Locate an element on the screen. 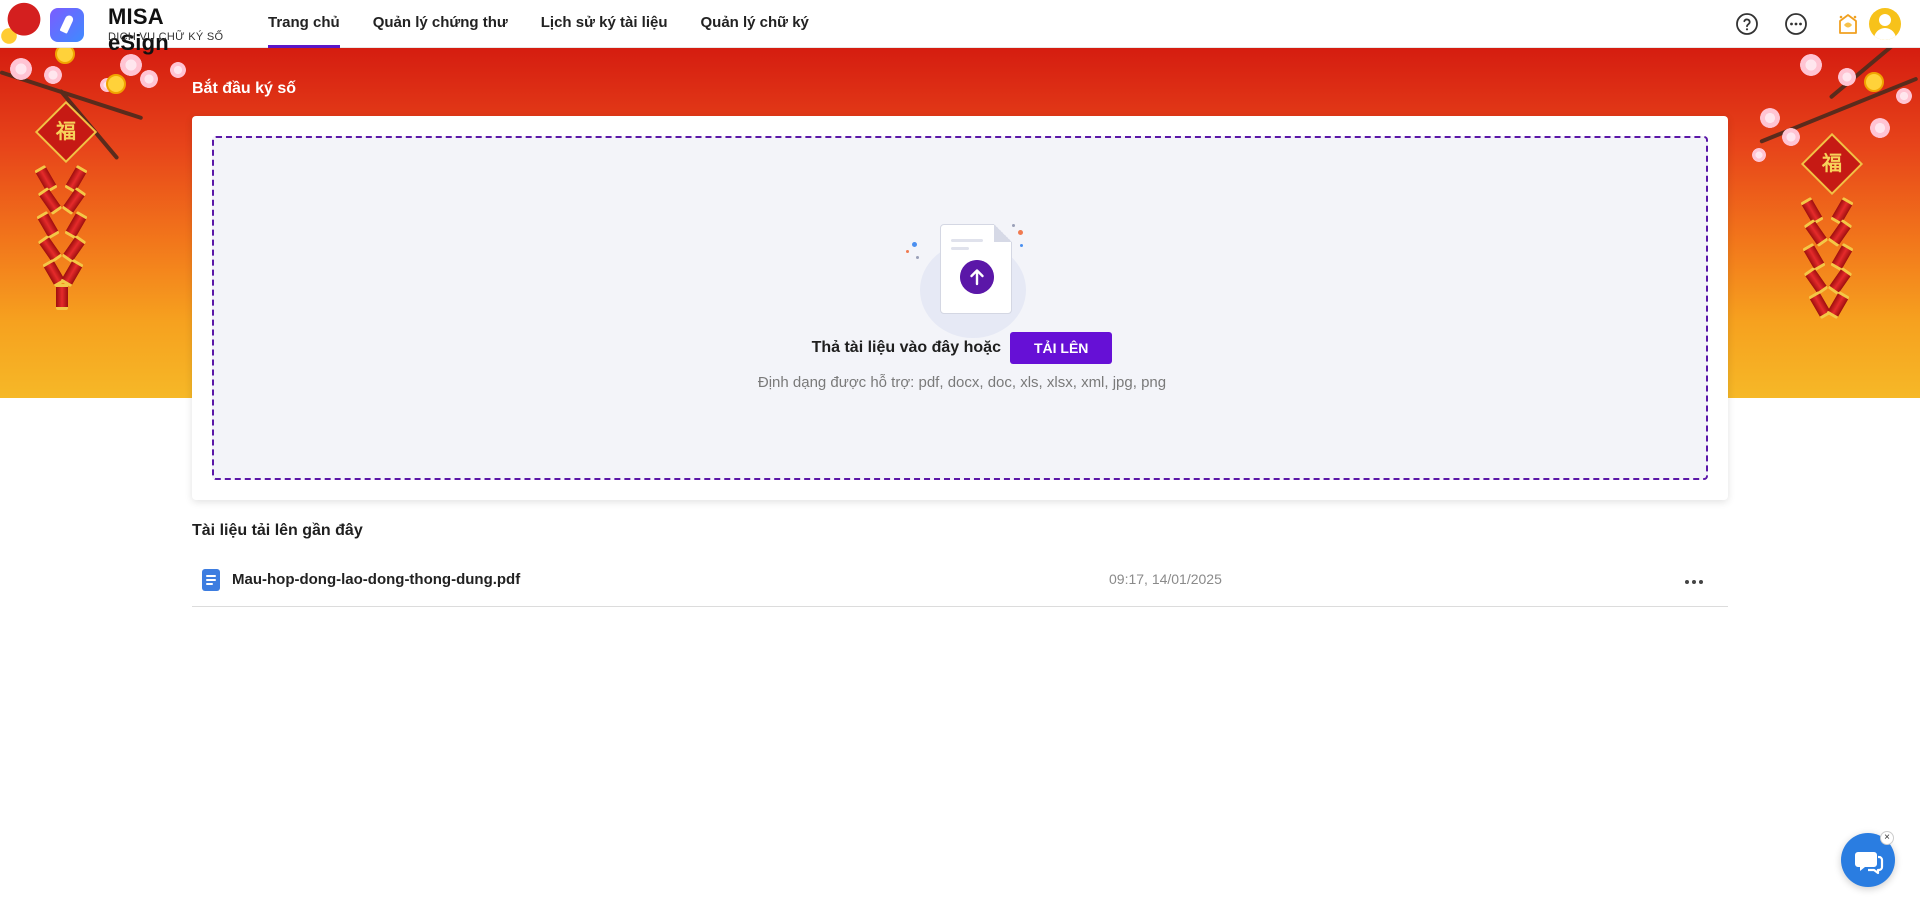 This screenshot has height=919, width=1920. nav-tab-home: Trang chủ is located at coordinates (304, 24).